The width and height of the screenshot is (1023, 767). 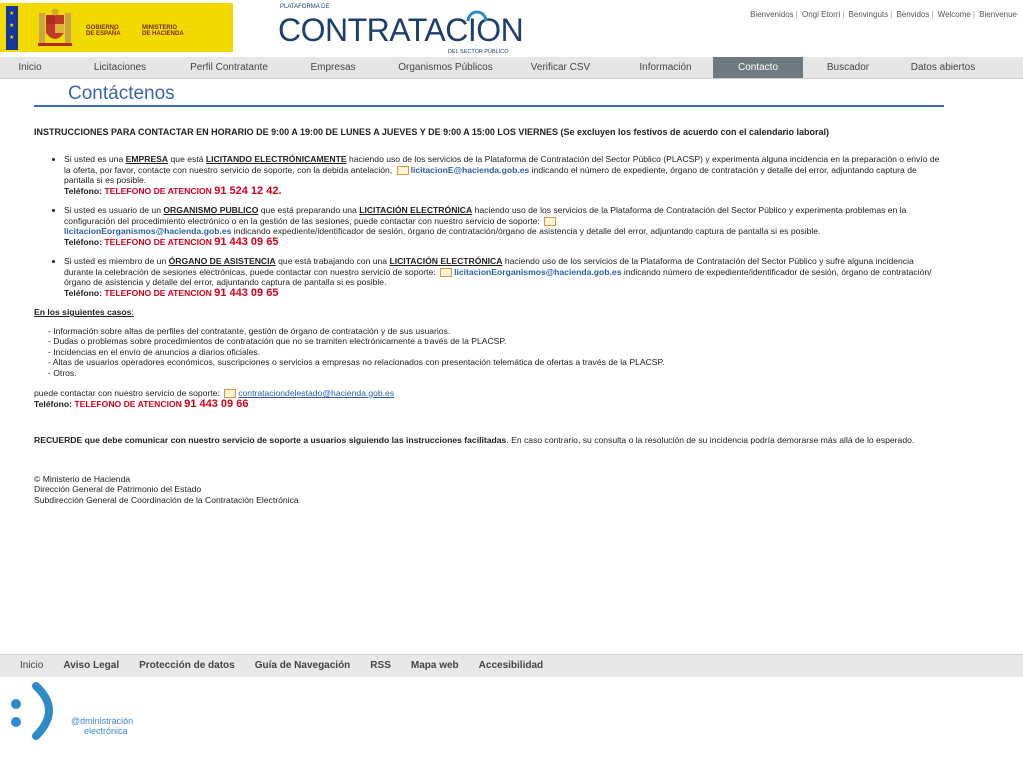 I want to click on other-cases-heading: En los siguientes casos:, so click(x=84, y=312).